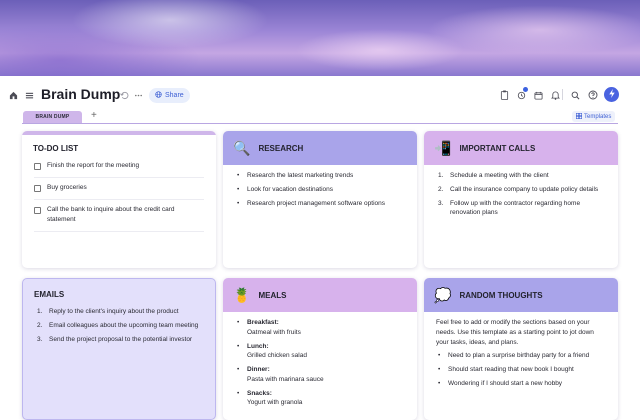 This screenshot has width=640, height=420. What do you see at coordinates (281, 148) in the screenshot?
I see `research-title: RESEARCH` at bounding box center [281, 148].